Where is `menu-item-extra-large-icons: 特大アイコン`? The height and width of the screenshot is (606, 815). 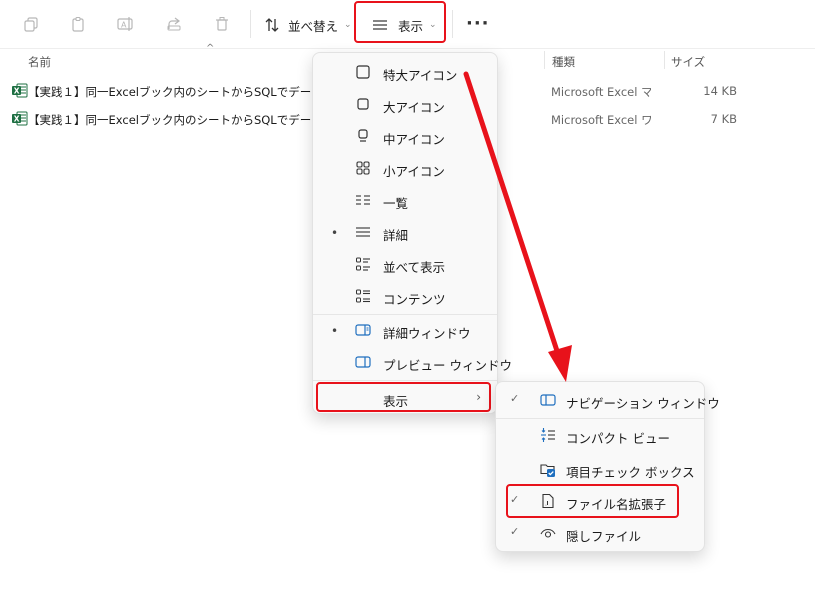 menu-item-extra-large-icons: 特大アイコン is located at coordinates (405, 72).